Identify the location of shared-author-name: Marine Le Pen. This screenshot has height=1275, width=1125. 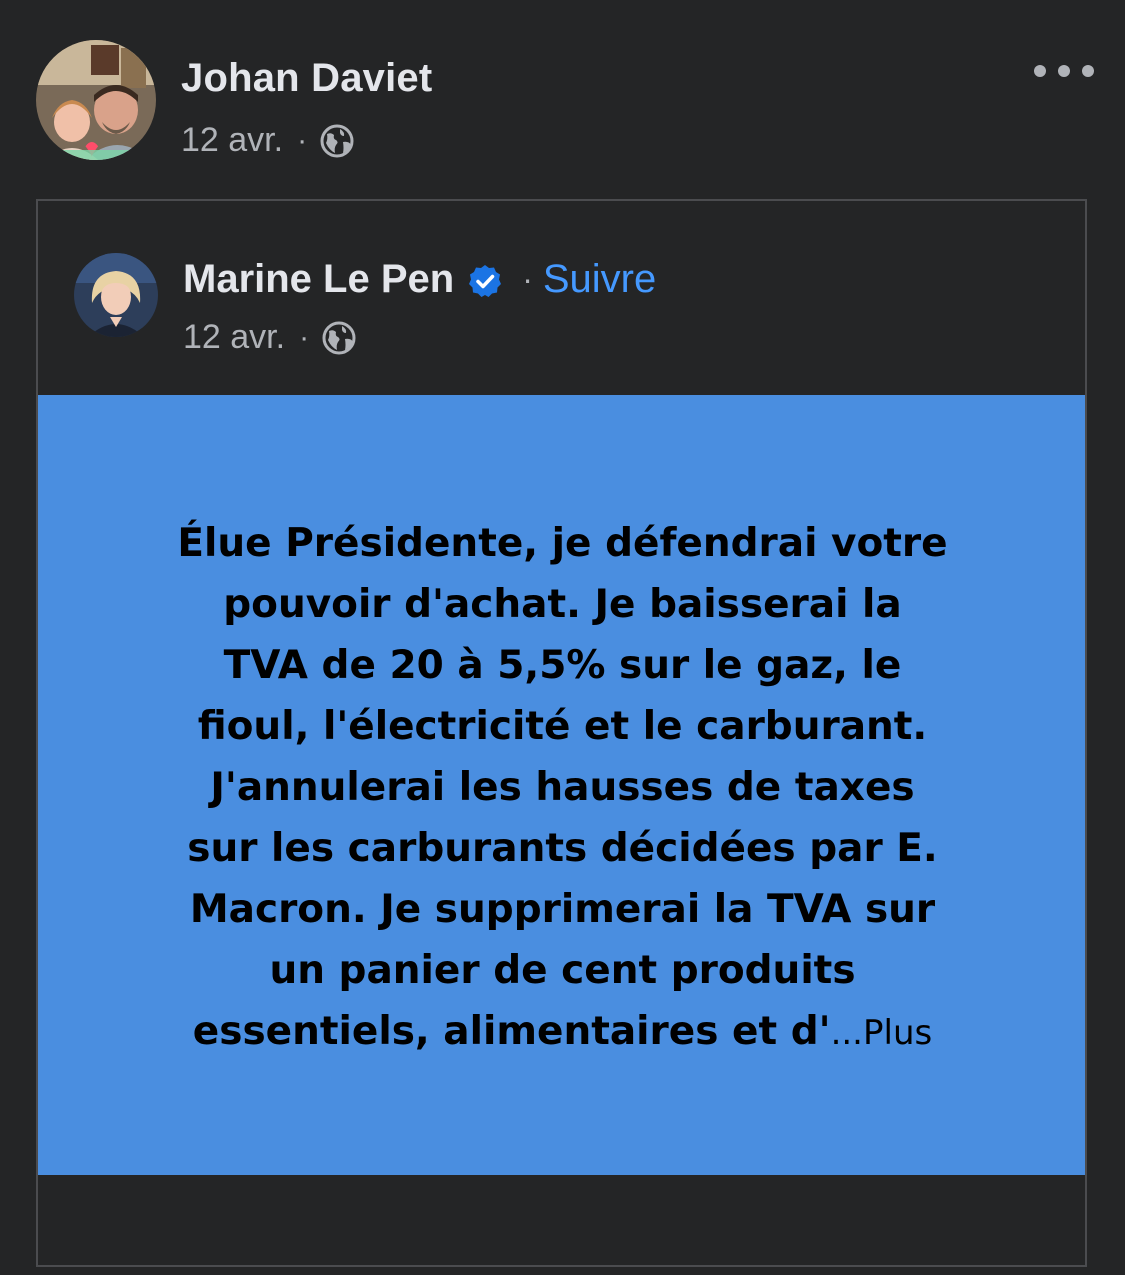
(318, 279).